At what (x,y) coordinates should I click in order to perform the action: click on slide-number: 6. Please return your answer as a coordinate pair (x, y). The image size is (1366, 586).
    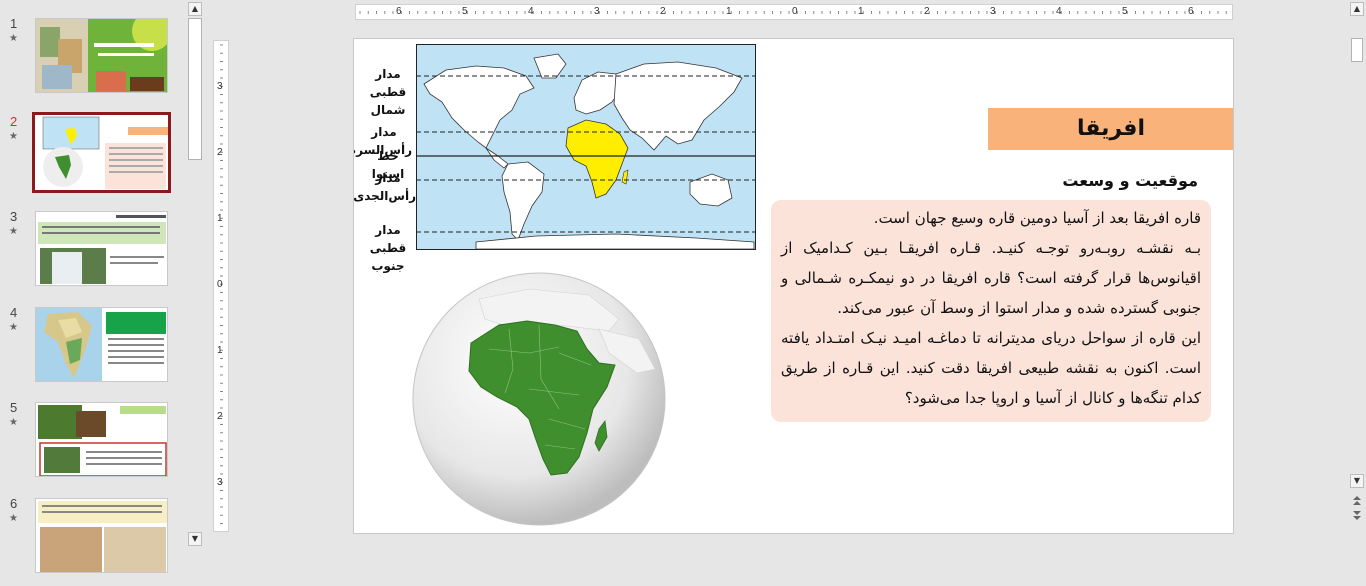
    Looking at the image, I should click on (14, 503).